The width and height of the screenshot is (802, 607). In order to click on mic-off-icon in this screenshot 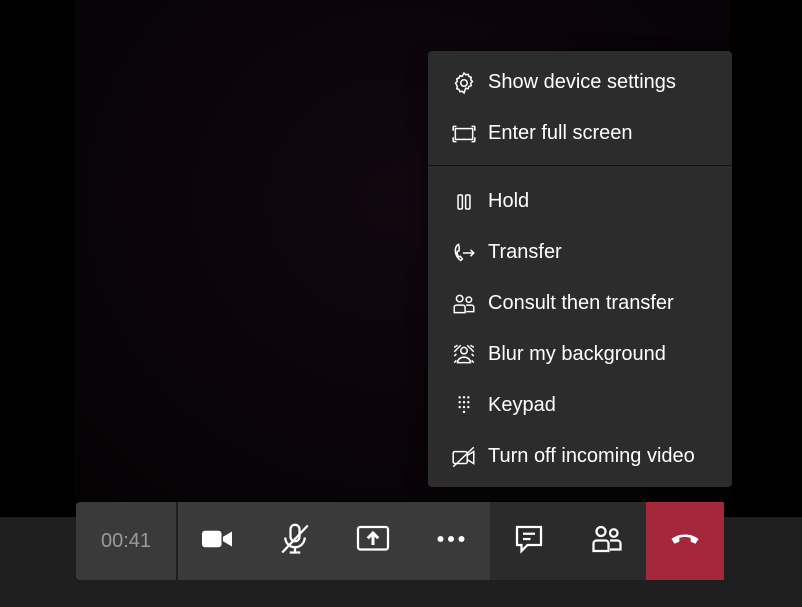, I will do `click(295, 541)`.